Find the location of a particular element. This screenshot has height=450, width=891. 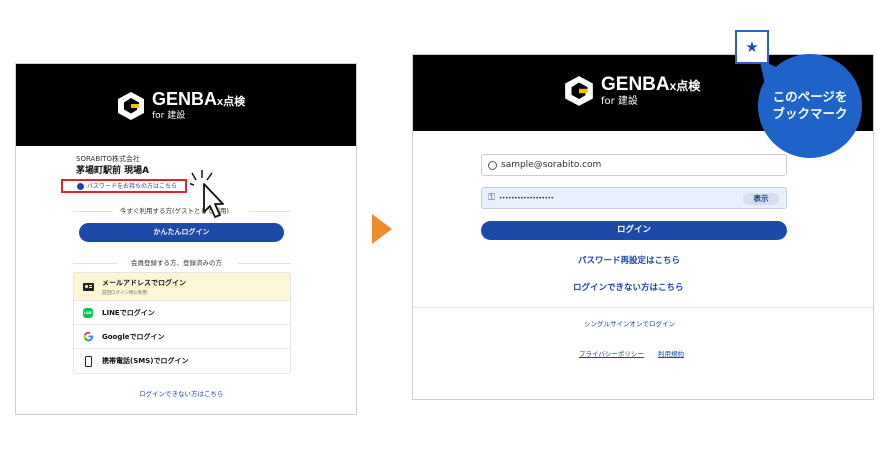

star-icon: ★ is located at coordinates (752, 46).